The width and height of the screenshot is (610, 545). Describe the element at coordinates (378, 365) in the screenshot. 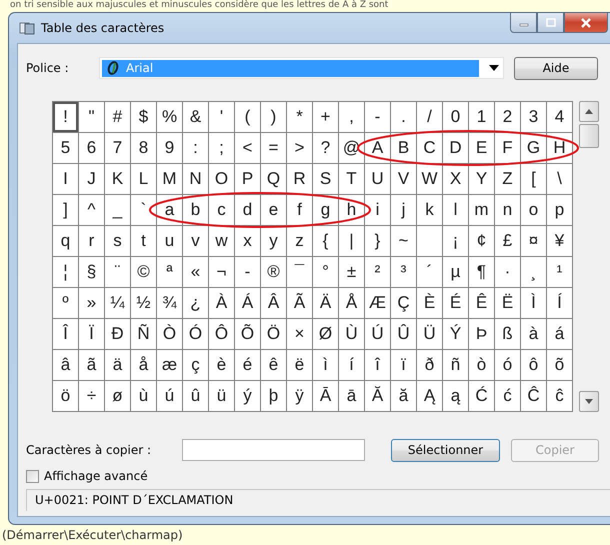

I see `character-cell: î` at that location.